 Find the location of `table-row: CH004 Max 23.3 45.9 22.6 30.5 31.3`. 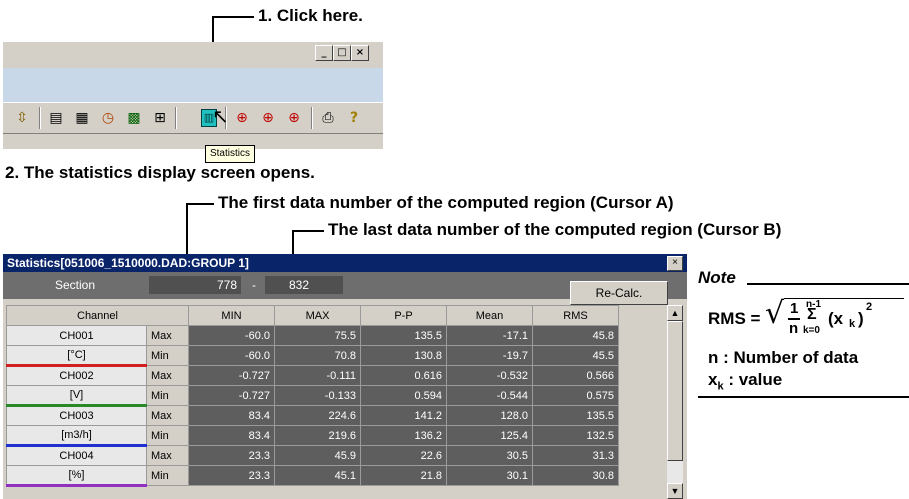

table-row: CH004 Max 23.3 45.9 22.6 30.5 31.3 is located at coordinates (312, 455).